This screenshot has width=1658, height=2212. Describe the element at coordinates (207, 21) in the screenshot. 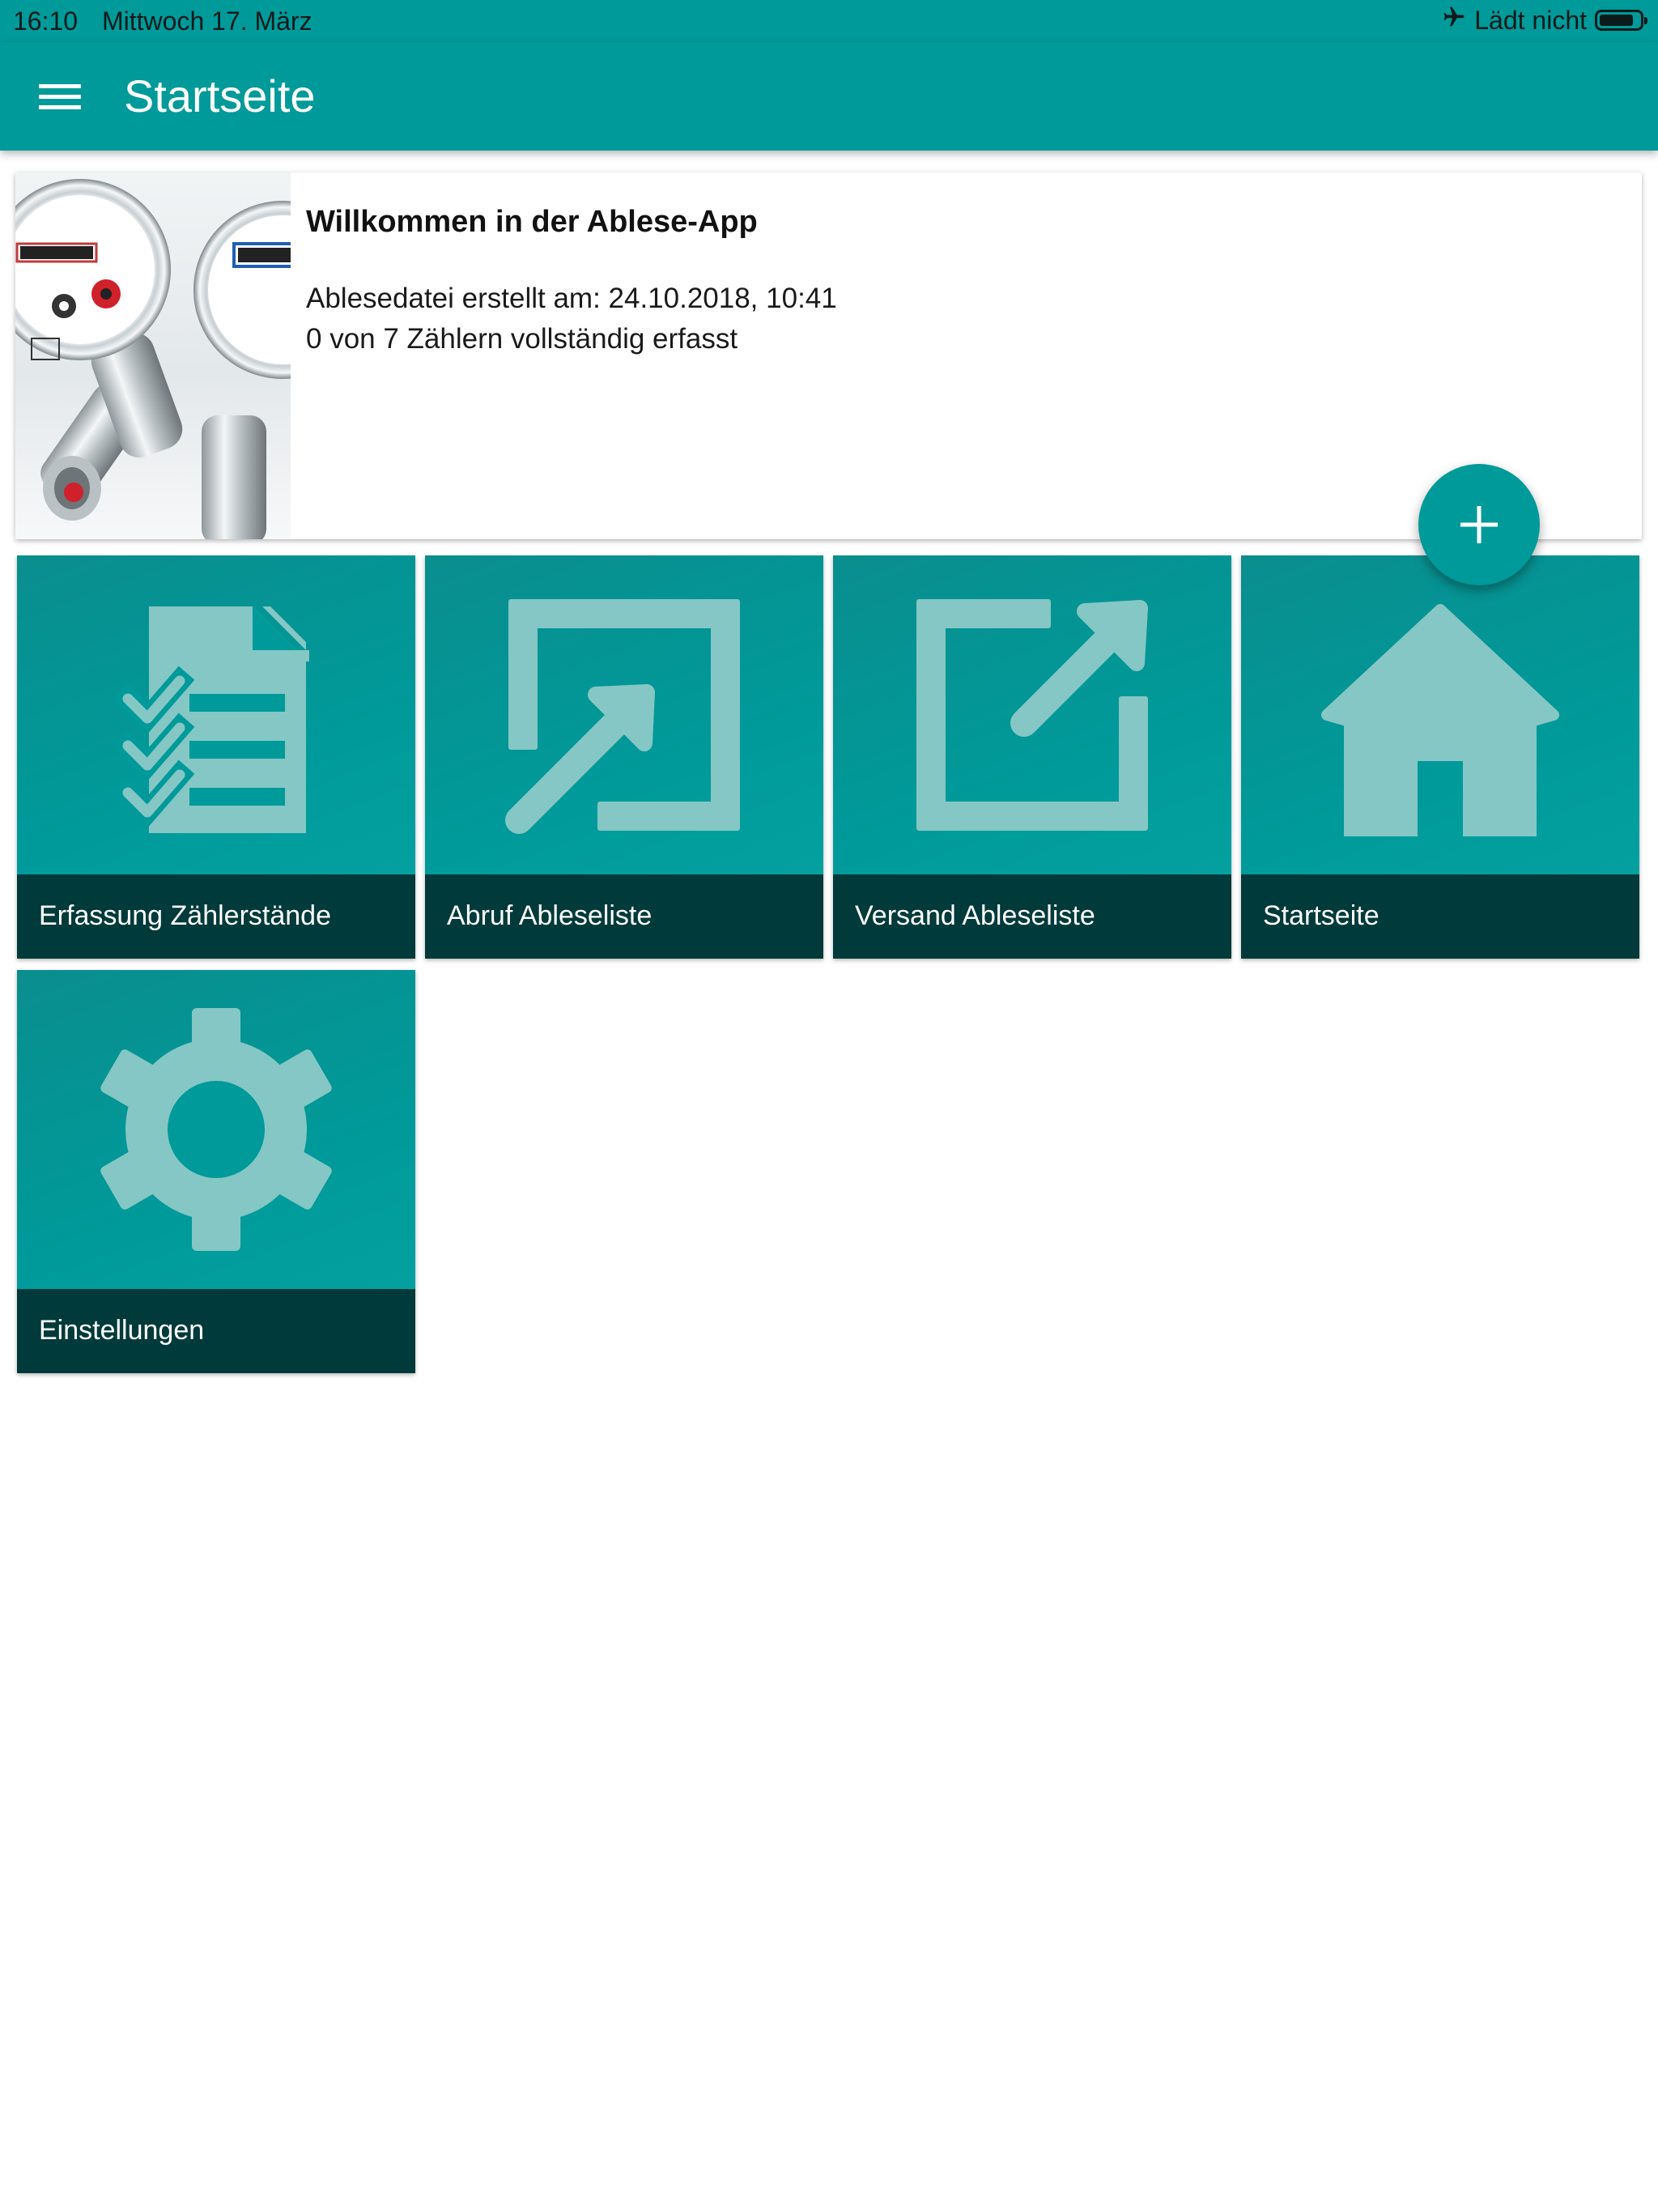

I see `status-date: Mittwoch 17. März` at that location.